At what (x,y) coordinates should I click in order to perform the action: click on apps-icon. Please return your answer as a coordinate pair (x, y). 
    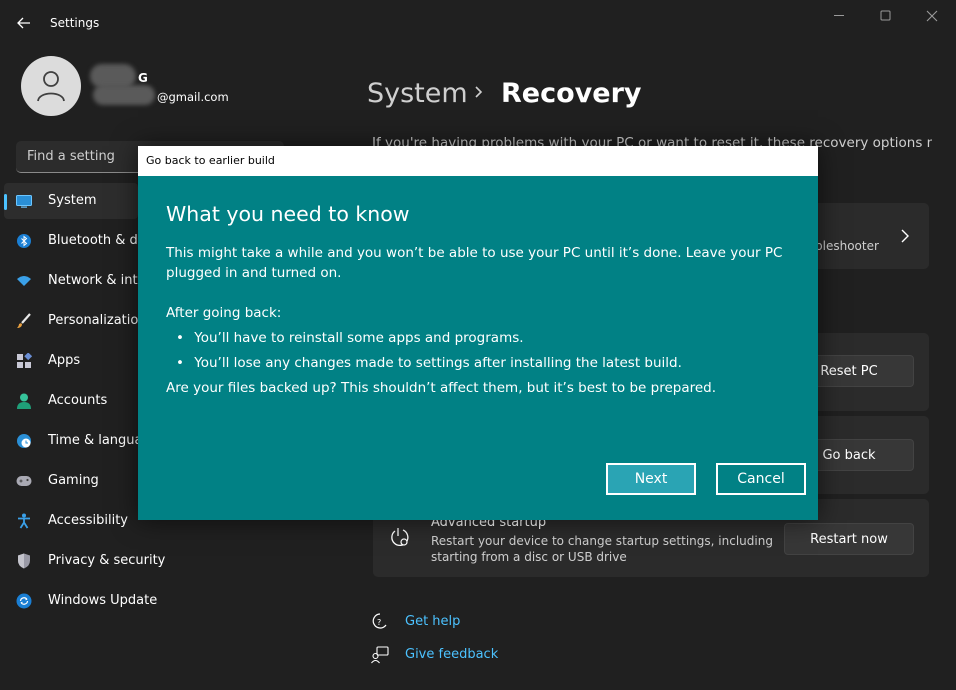
    Looking at the image, I should click on (24, 361).